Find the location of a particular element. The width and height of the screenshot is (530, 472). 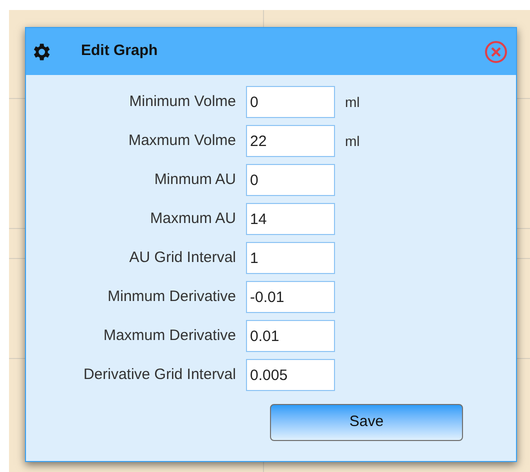

input-field: 22 is located at coordinates (290, 141).